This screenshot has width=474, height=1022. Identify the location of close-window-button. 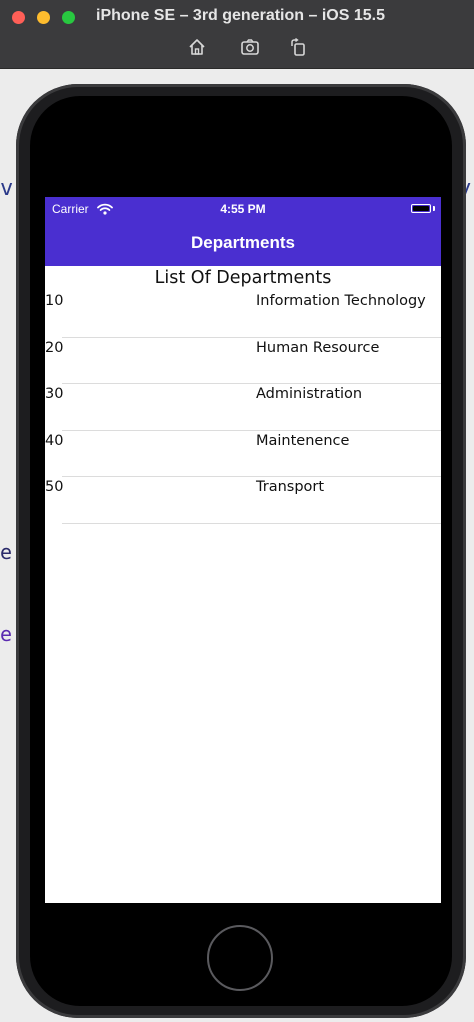
(18, 17).